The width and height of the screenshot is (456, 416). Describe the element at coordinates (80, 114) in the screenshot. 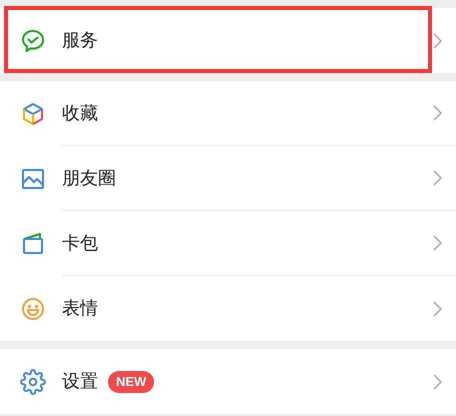

I see `menu-label: 收藏` at that location.